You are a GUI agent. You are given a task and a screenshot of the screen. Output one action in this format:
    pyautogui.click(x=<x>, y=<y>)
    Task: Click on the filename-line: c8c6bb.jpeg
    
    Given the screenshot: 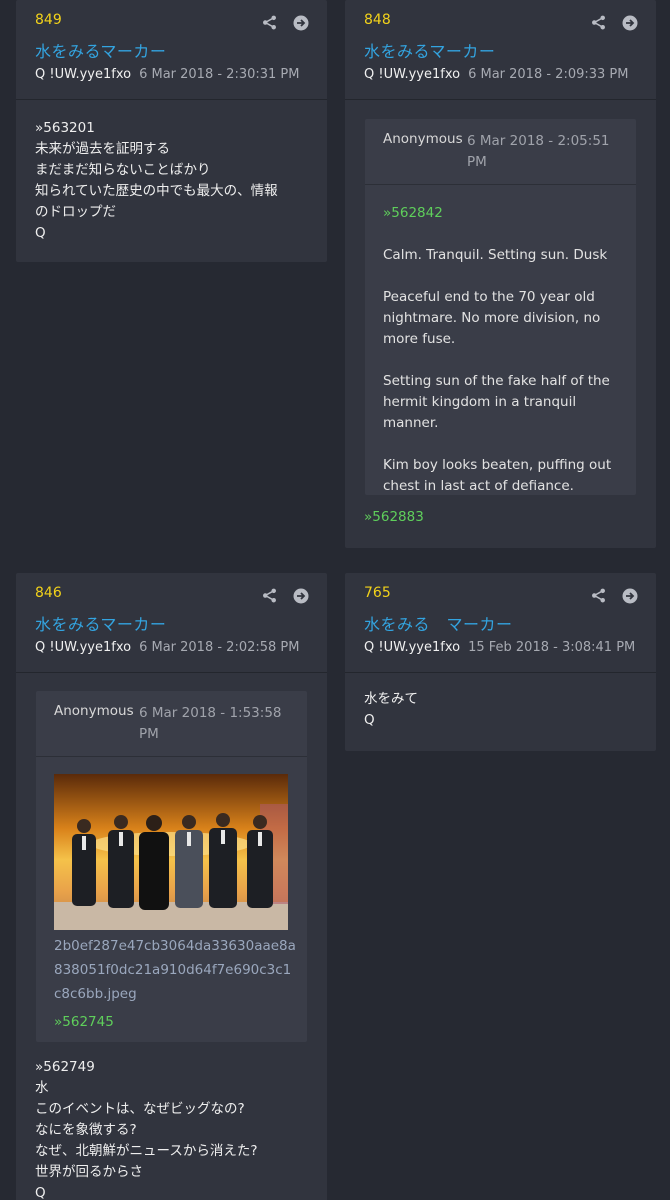 What is the action you would take?
    pyautogui.click(x=95, y=994)
    